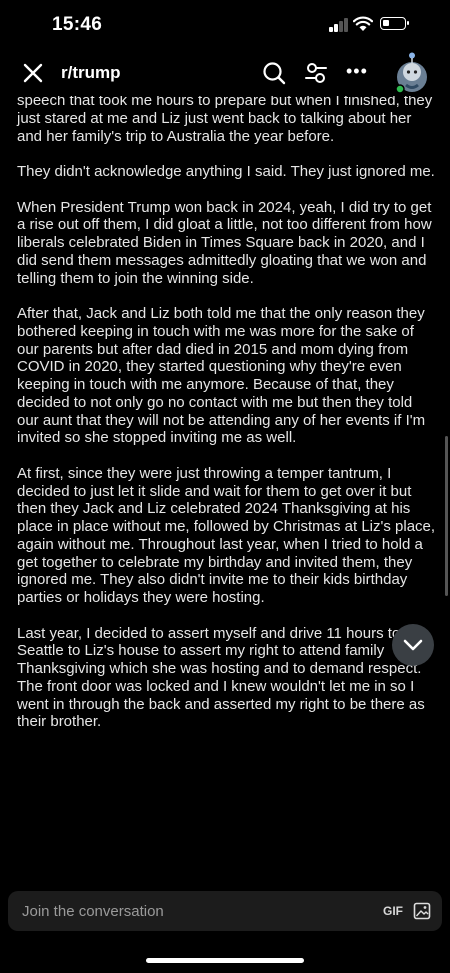  What do you see at coordinates (93, 911) in the screenshot?
I see `comment-input: Join the conversation` at bounding box center [93, 911].